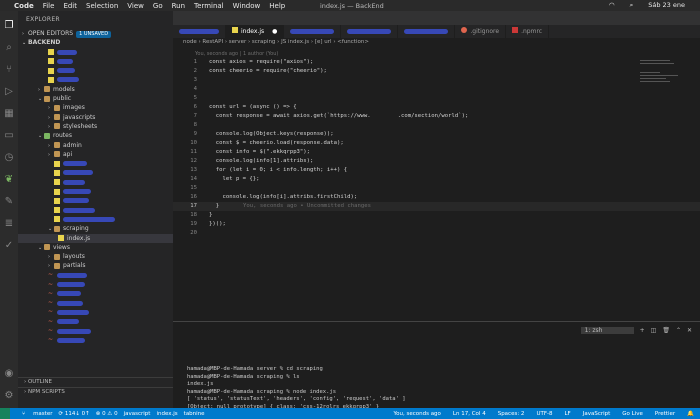 The image size is (700, 419). I want to click on indentation: Spaces: 2, so click(511, 414).